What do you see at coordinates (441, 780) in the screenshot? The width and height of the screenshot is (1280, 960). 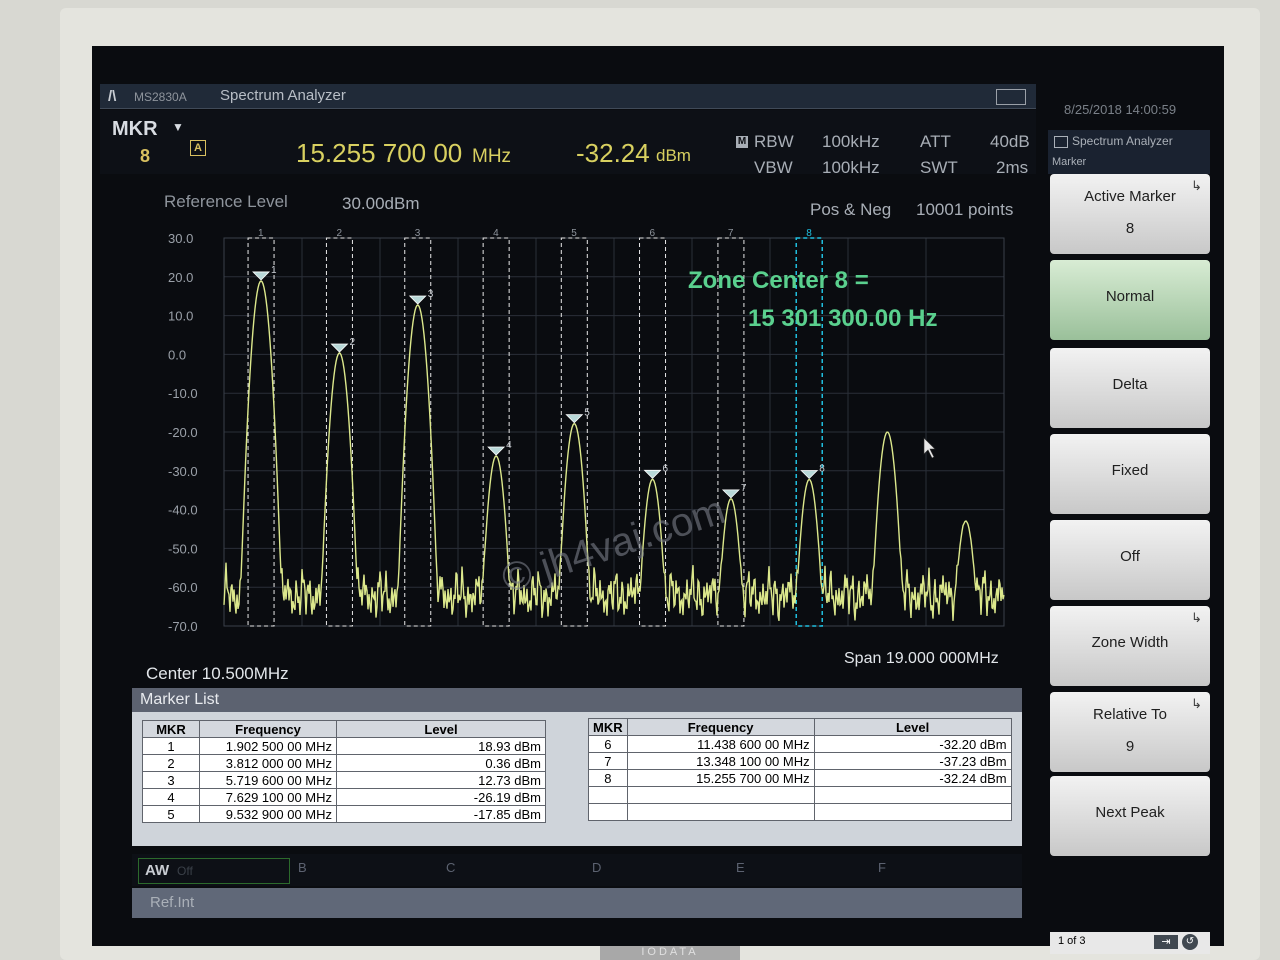 I see `marker-level-cell: 12.73 dBm` at bounding box center [441, 780].